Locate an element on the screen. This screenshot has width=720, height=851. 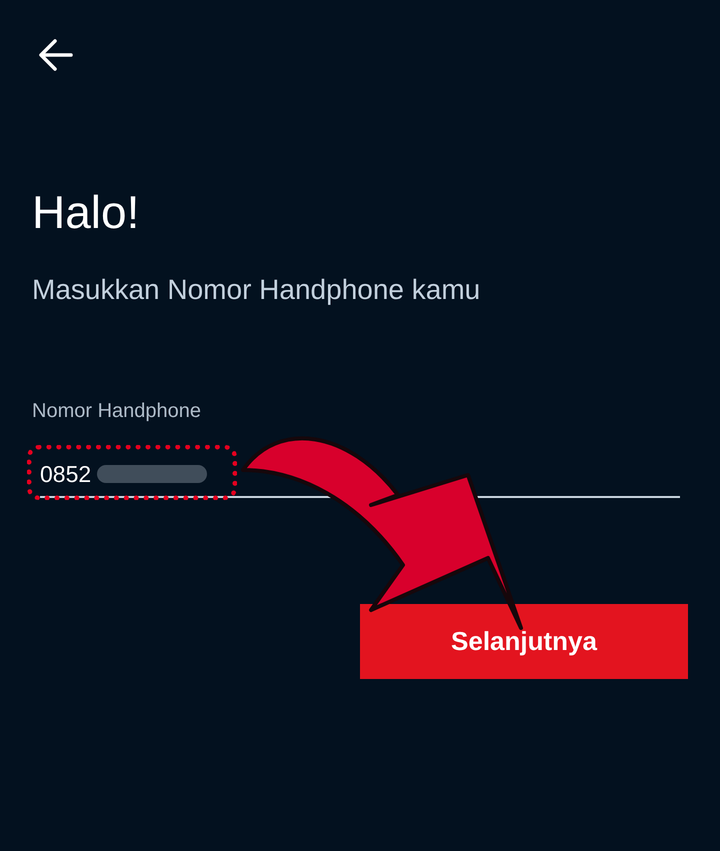
instruction-text: Masukkan Nomor Handphone kamu is located at coordinates (257, 290).